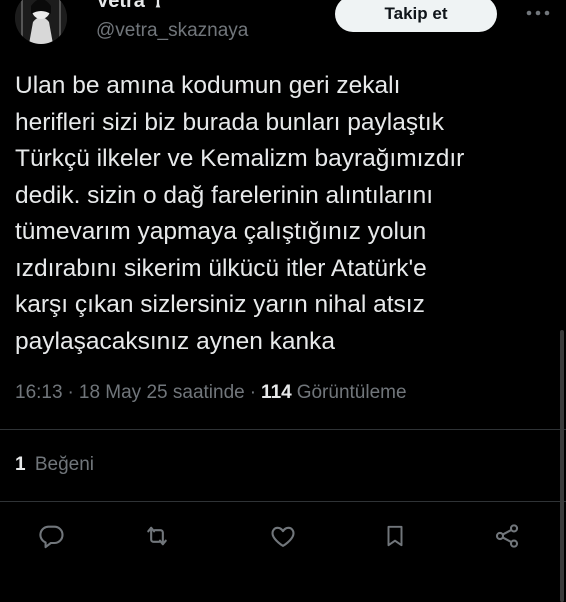 Image resolution: width=566 pixels, height=602 pixels. Describe the element at coordinates (416, 16) in the screenshot. I see `follow-button: Takip et` at that location.